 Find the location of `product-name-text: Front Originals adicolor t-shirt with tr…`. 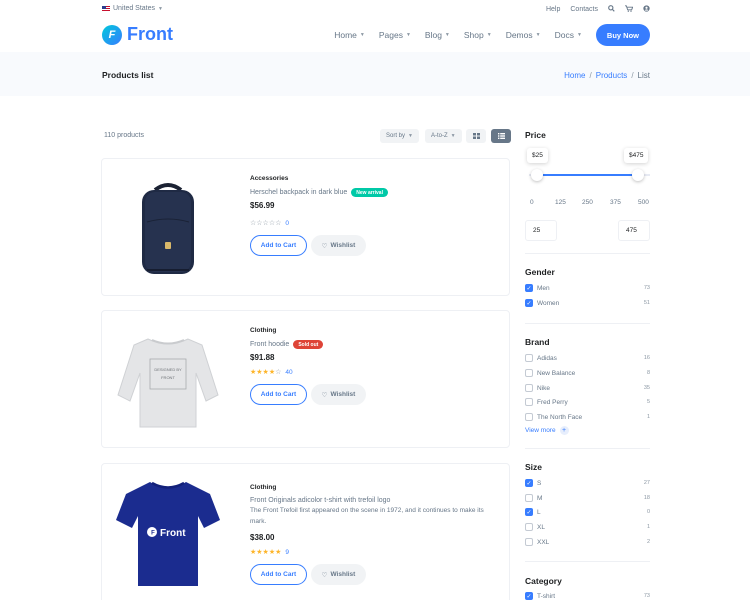

product-name-text: Front Originals adicolor t-shirt with tr… is located at coordinates (320, 500).